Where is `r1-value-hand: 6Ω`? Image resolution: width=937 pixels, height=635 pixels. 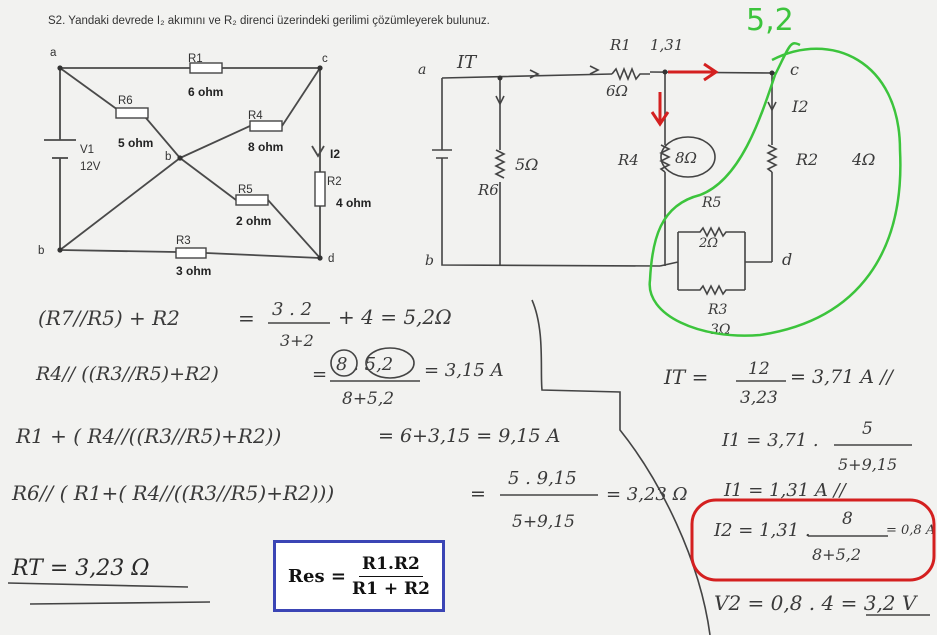 r1-value-hand: 6Ω is located at coordinates (617, 91).